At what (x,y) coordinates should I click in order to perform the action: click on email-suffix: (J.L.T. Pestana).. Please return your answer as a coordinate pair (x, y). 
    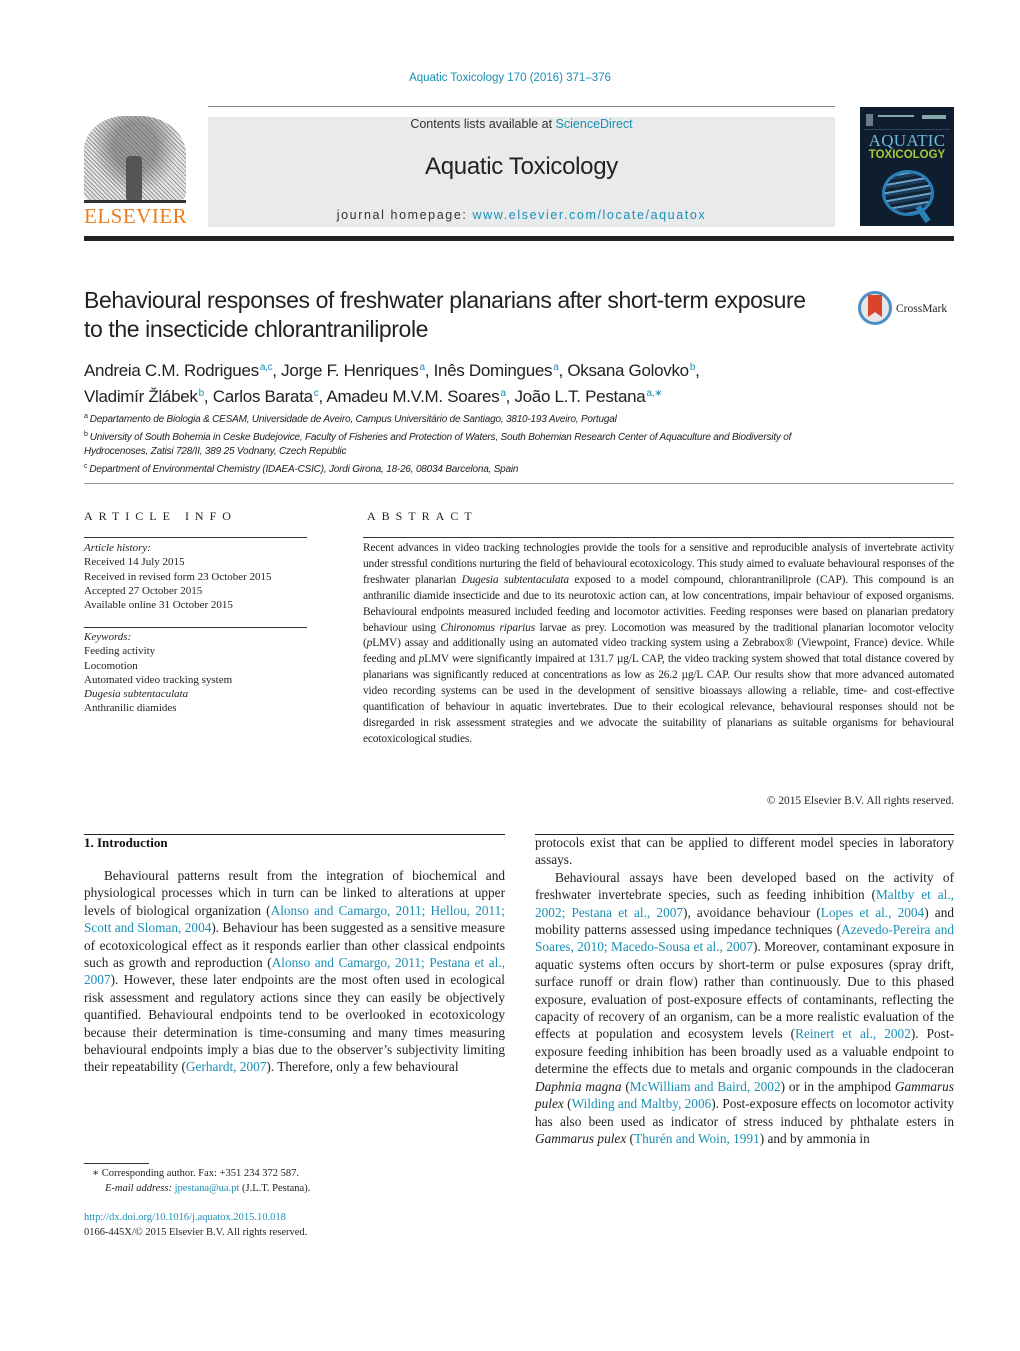
    Looking at the image, I should click on (275, 1188).